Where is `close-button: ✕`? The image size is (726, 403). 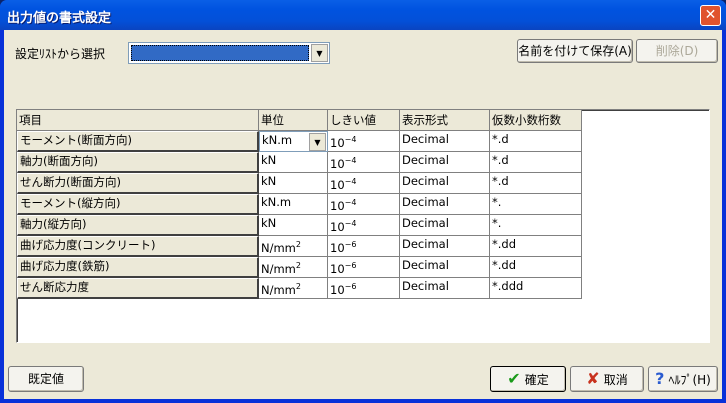 close-button: ✕ is located at coordinates (710, 15).